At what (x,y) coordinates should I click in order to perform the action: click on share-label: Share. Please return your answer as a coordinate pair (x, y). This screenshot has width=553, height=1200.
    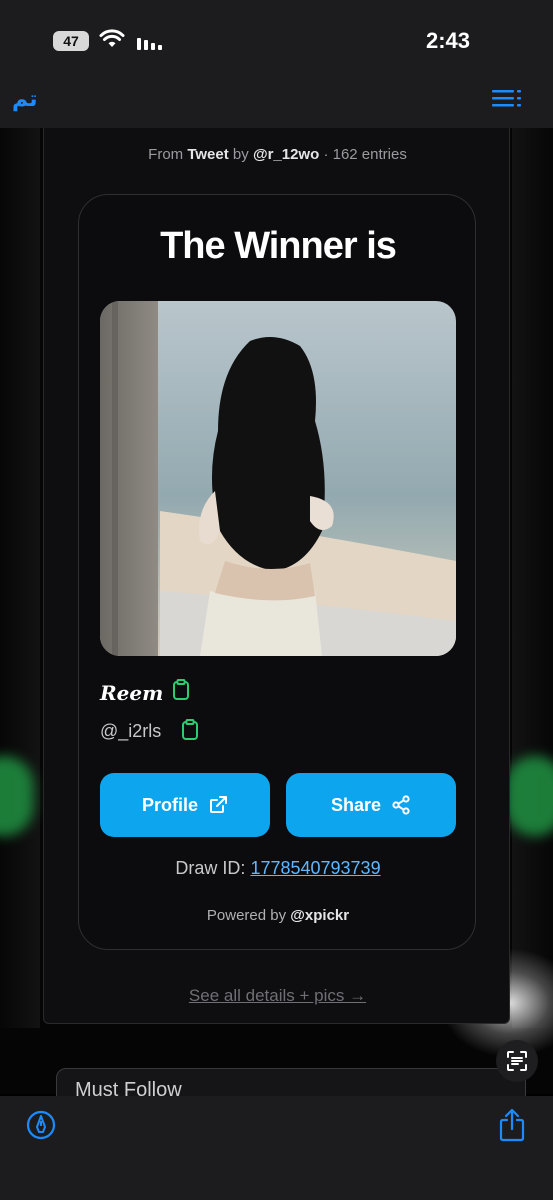
    Looking at the image, I should click on (356, 804).